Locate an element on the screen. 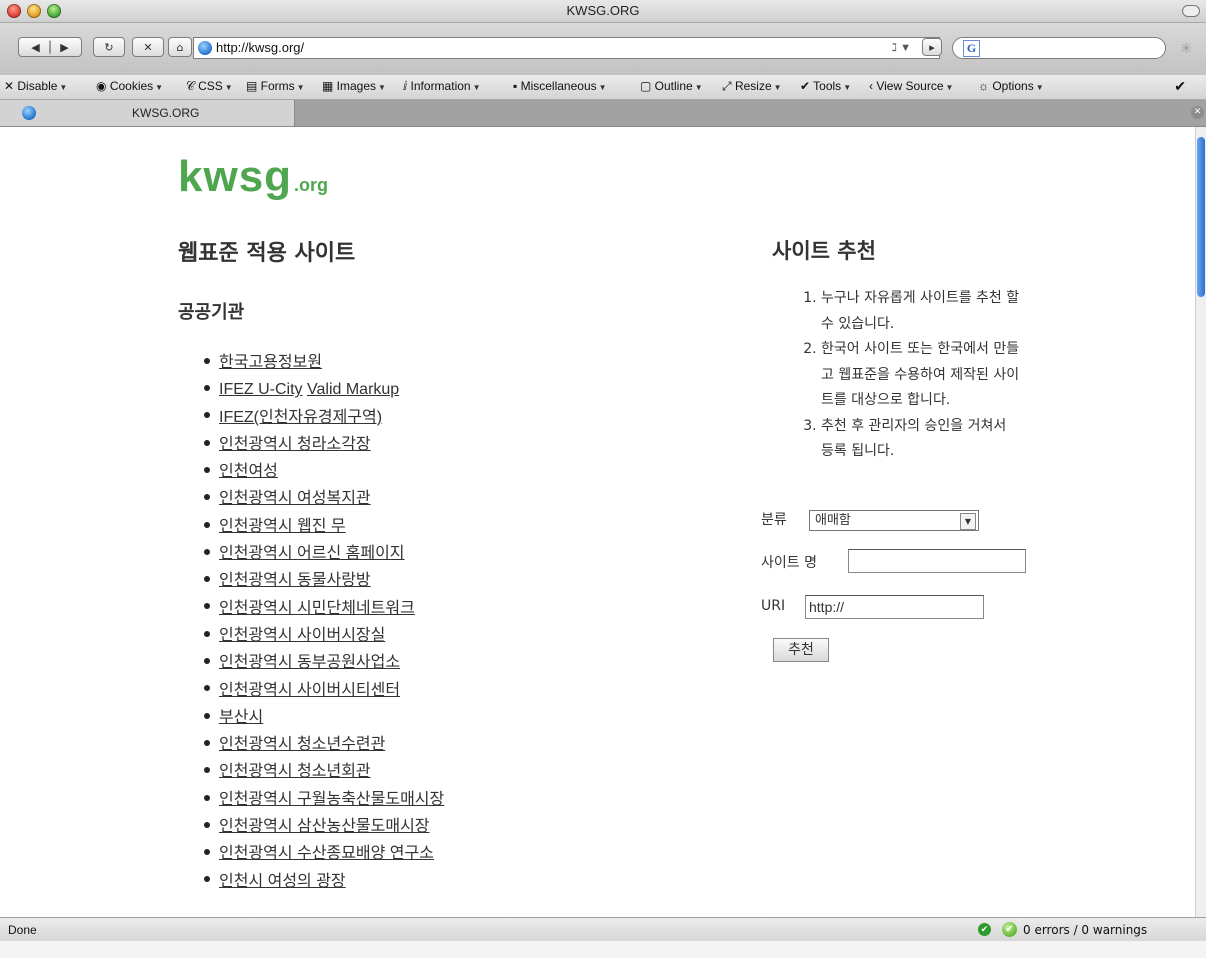 This screenshot has width=1206, height=958. status-bar: Done ✔ ✔ 0 errors / 0 warnings is located at coordinates (603, 929).